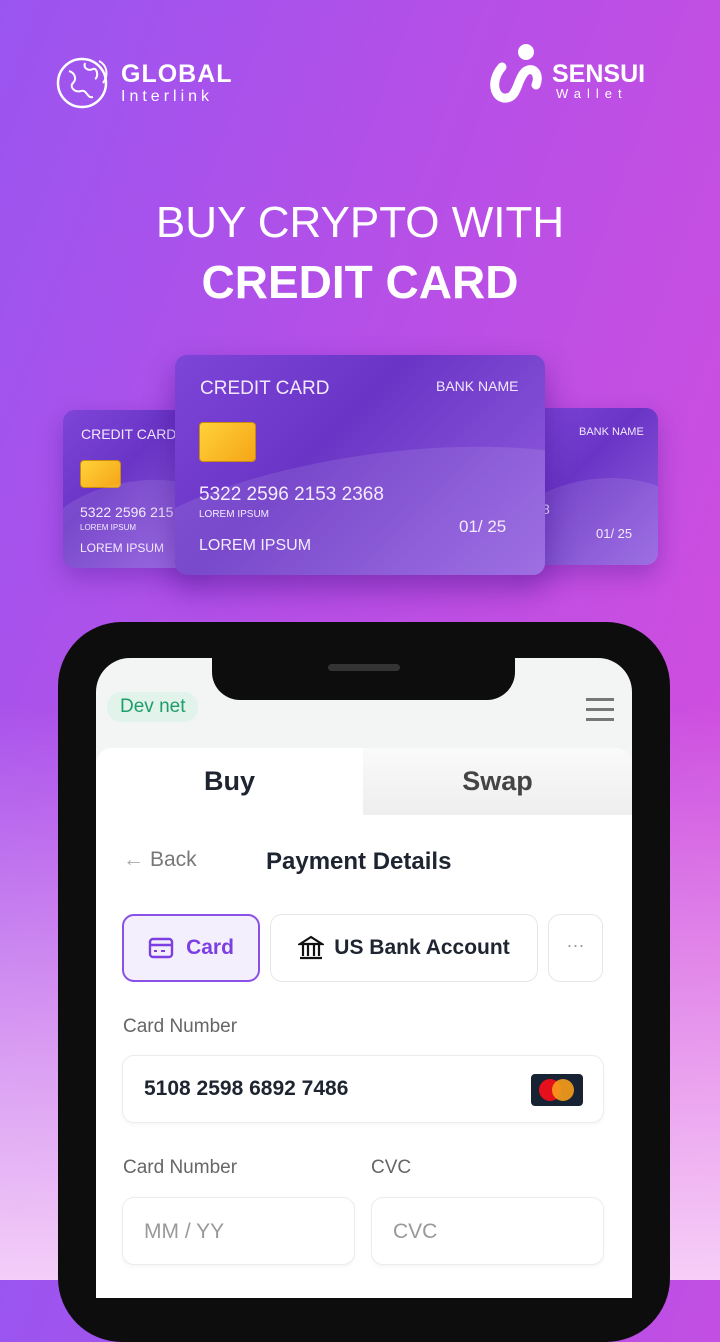 The image size is (720, 1342). I want to click on mastercard-icon, so click(557, 1090).